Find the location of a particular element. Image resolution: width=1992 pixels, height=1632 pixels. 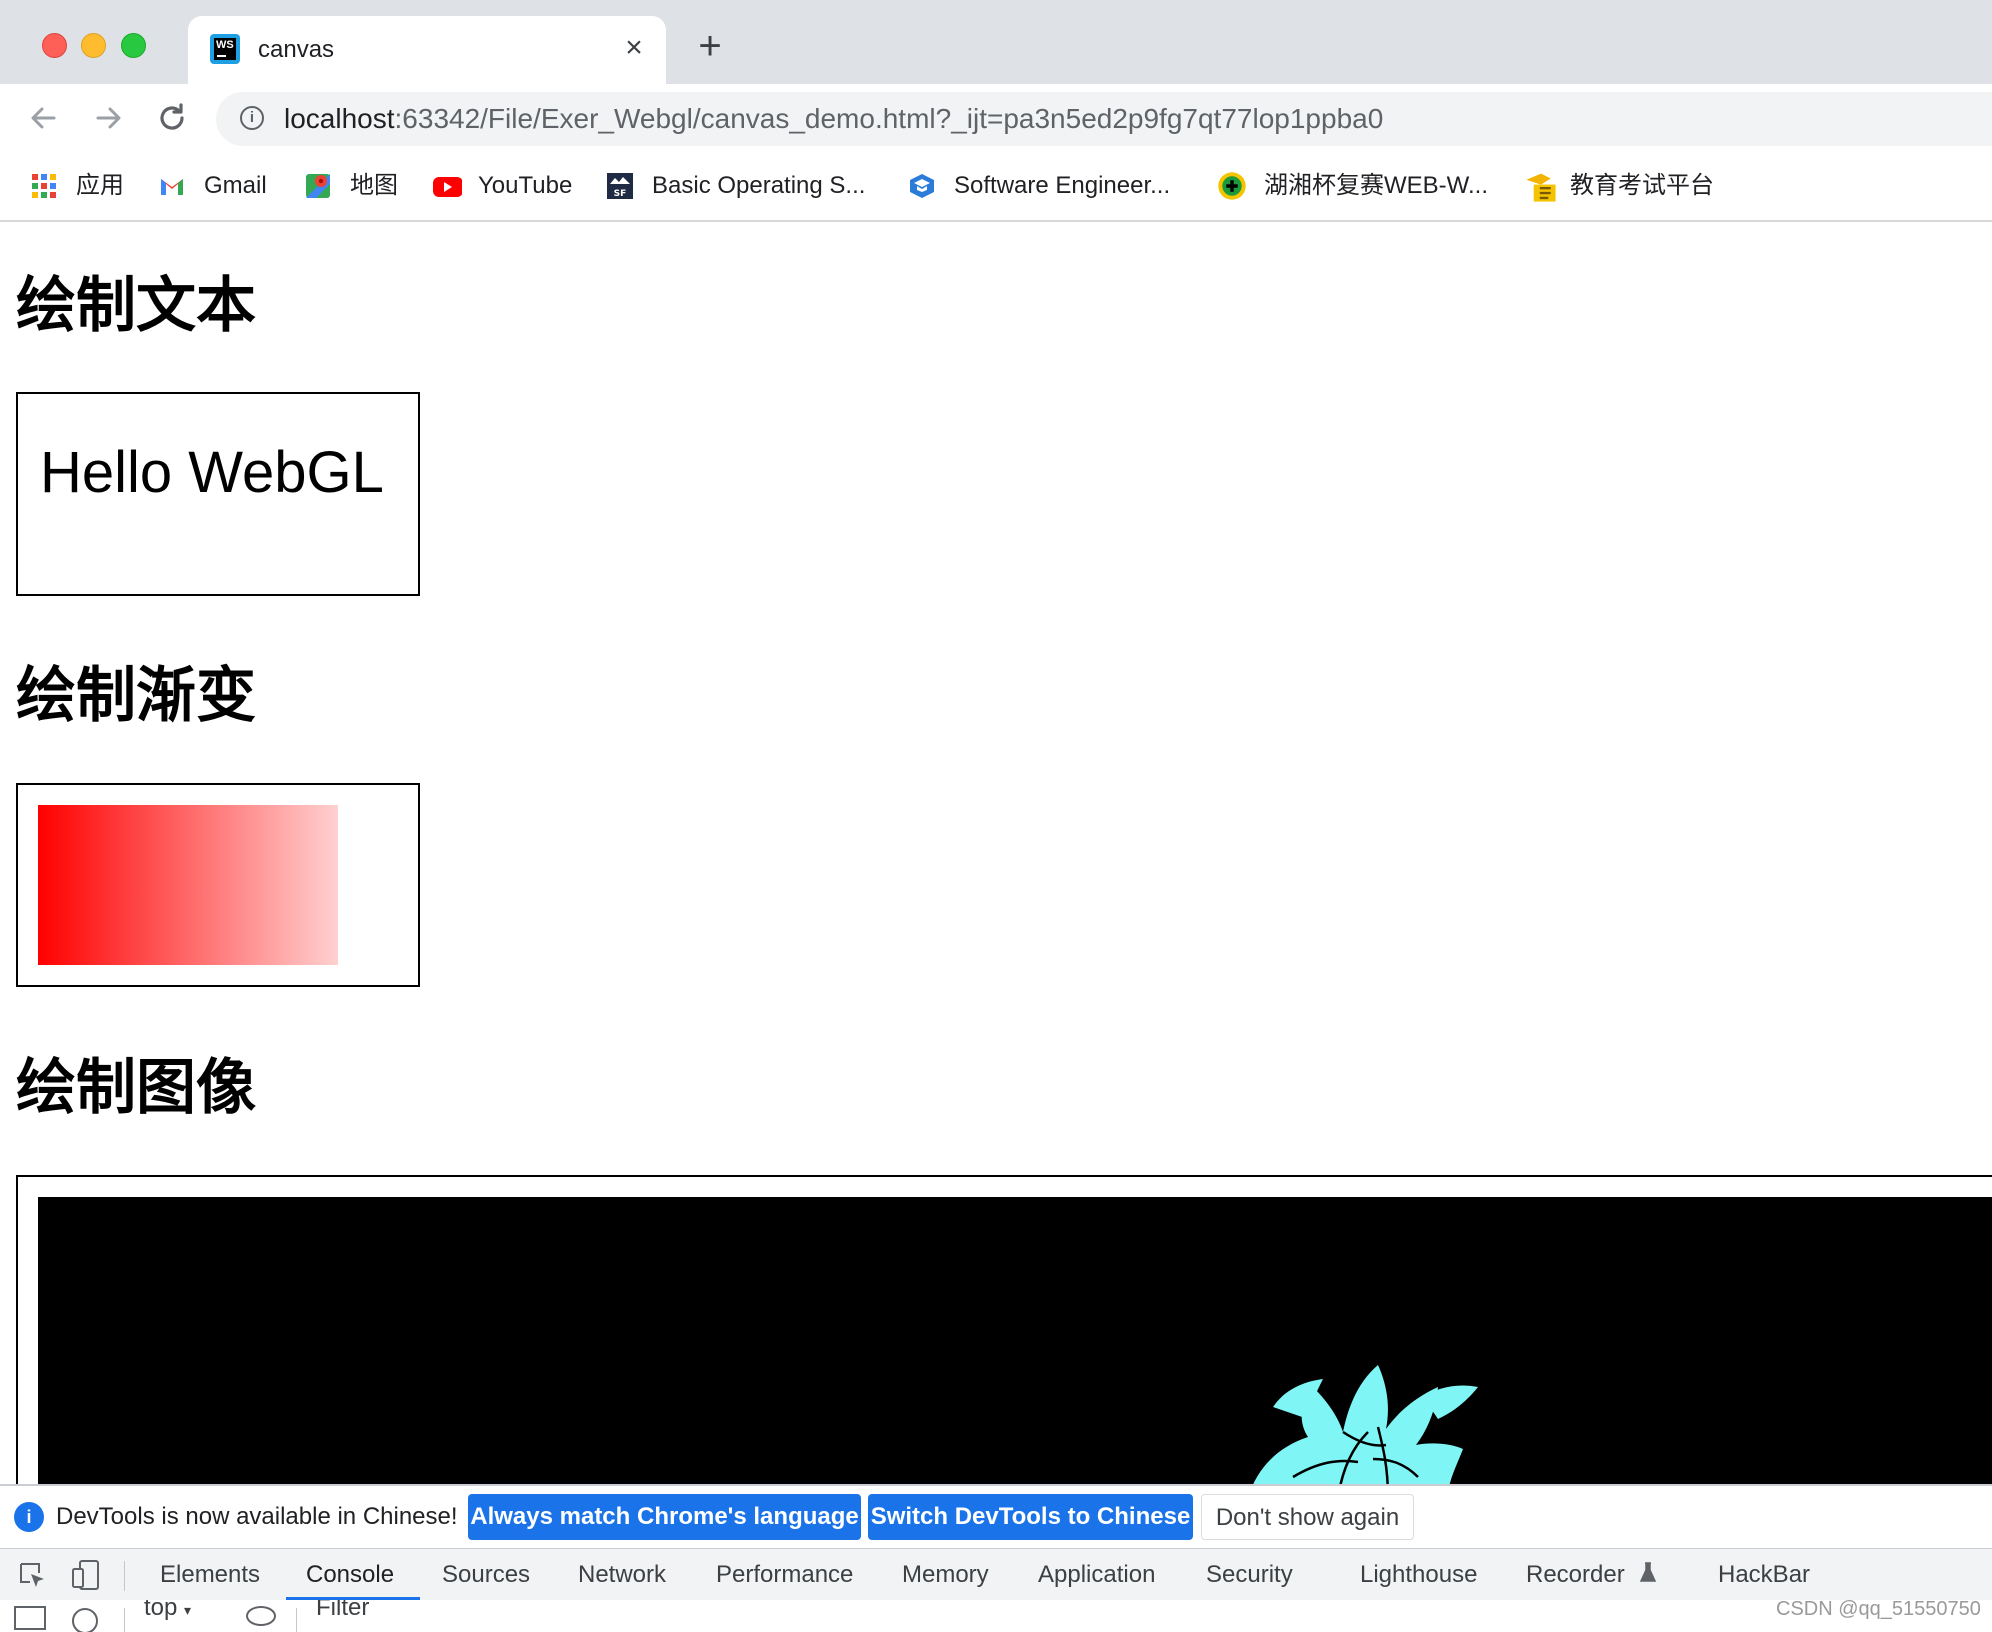

bookmark-youtube: YouTube is located at coordinates (505, 186).